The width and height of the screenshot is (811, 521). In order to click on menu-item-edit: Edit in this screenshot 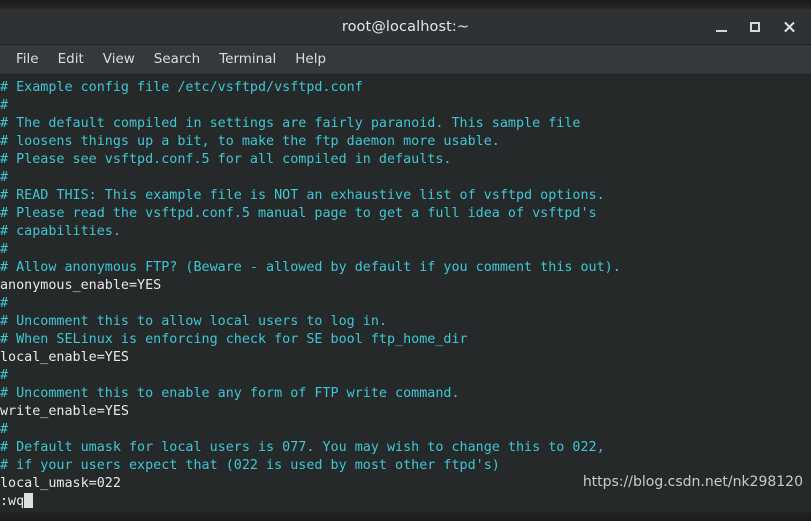, I will do `click(71, 59)`.